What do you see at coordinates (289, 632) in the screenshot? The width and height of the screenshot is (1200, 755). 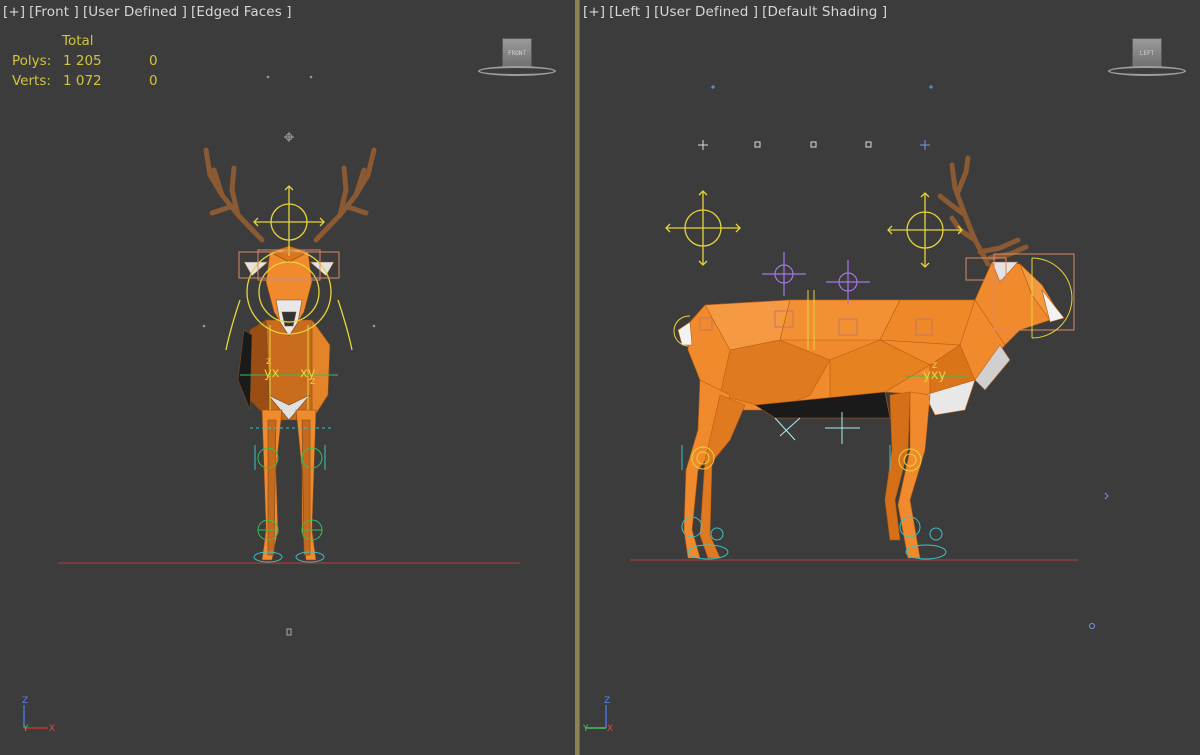 I see `helper-box` at bounding box center [289, 632].